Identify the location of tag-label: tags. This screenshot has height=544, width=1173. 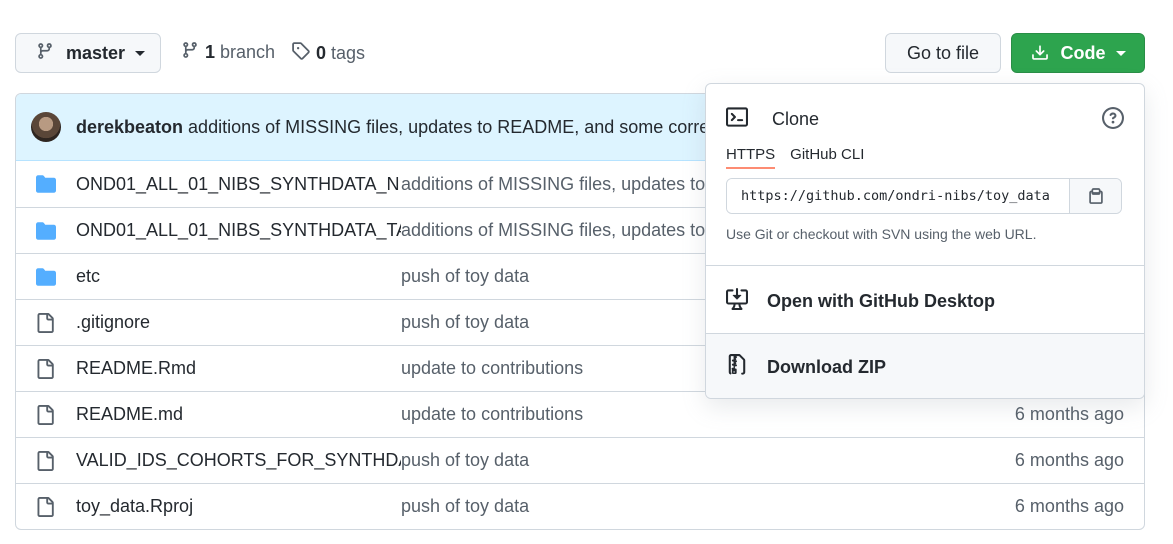
(348, 52).